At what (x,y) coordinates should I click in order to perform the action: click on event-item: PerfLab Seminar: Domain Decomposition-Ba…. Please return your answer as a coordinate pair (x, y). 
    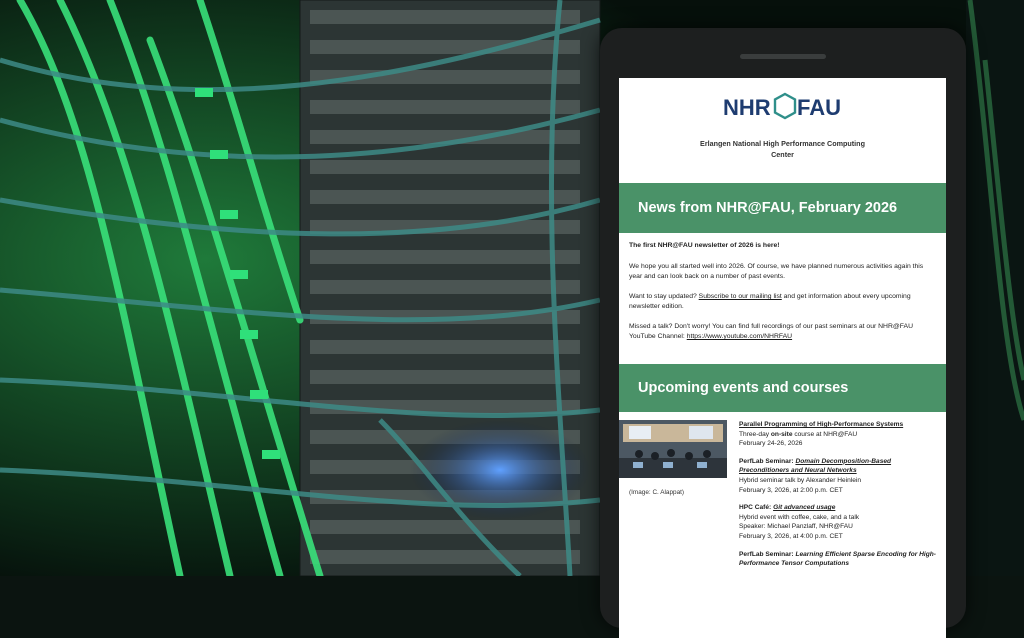
    Looking at the image, I should click on (838, 476).